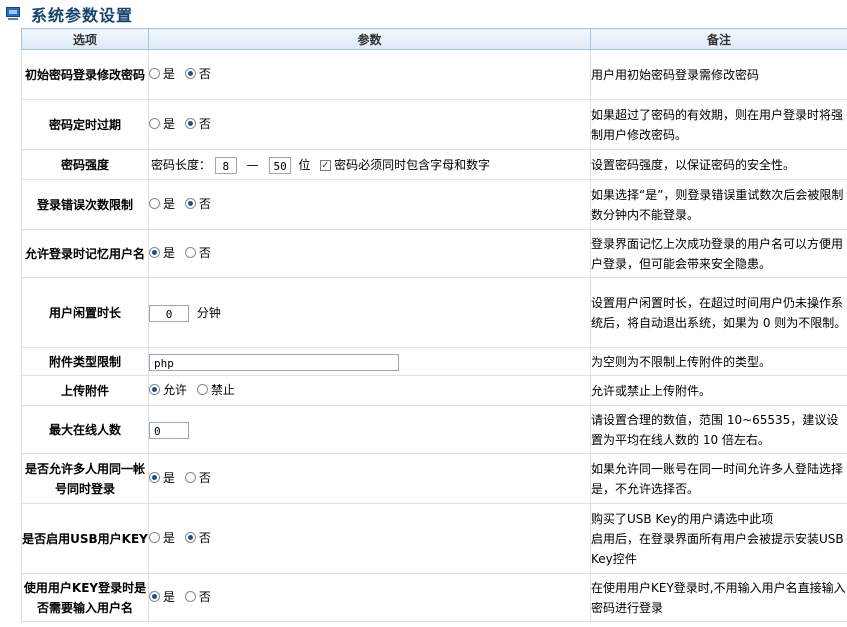 The height and width of the screenshot is (627, 847). Describe the element at coordinates (85, 74) in the screenshot. I see `row-label: 初始密码登录修改密码` at that location.